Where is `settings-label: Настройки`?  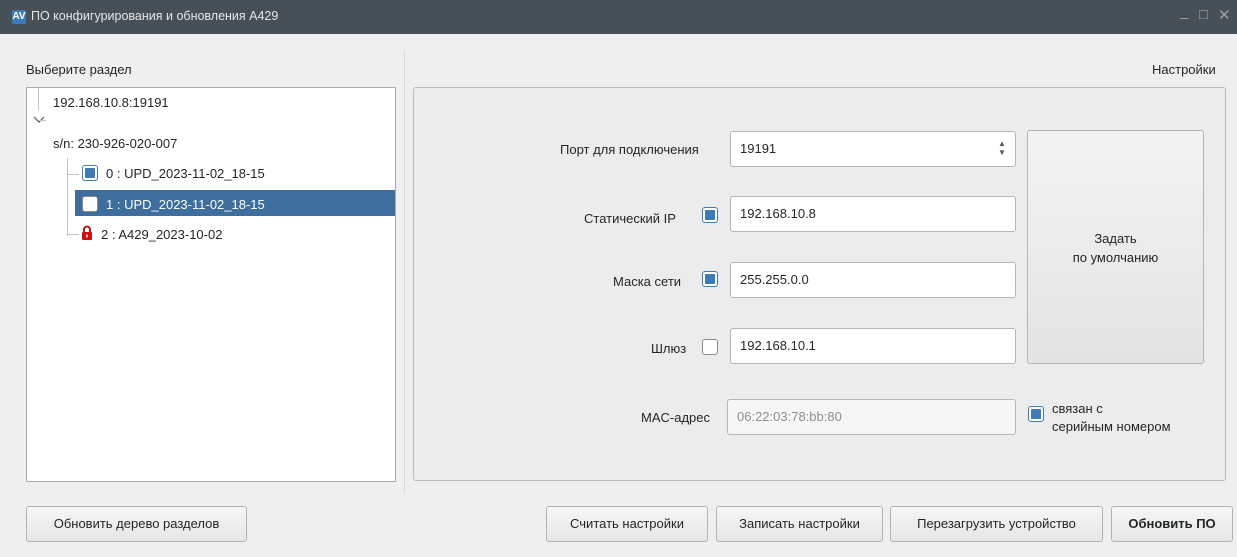 settings-label: Настройки is located at coordinates (1184, 69).